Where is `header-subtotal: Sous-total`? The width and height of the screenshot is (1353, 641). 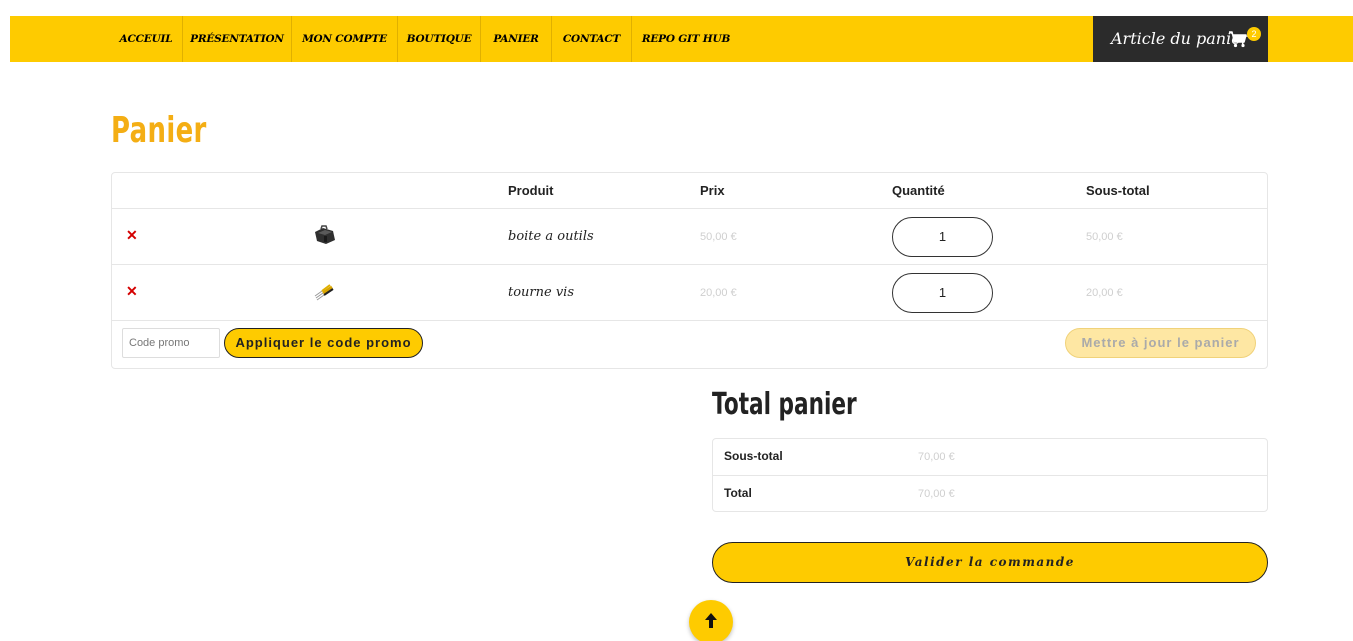 header-subtotal: Sous-total is located at coordinates (1118, 190).